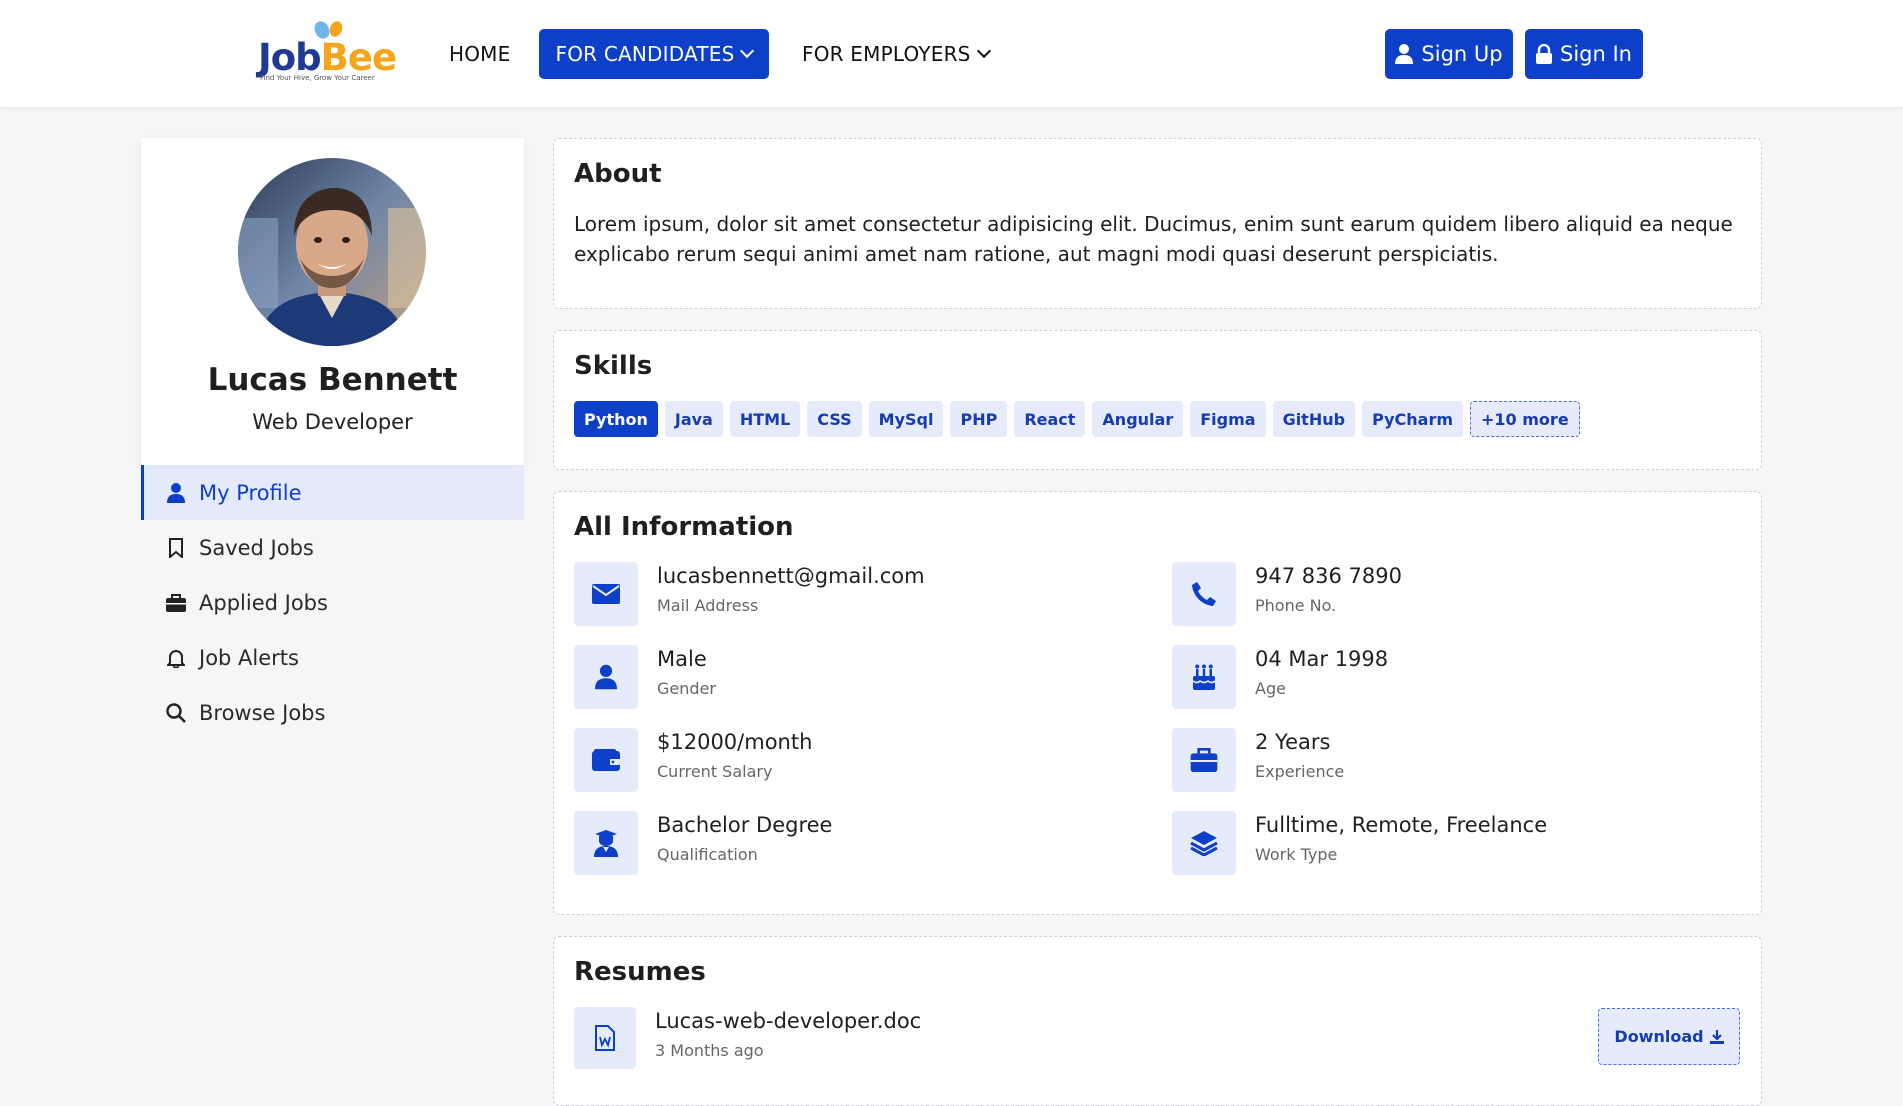 This screenshot has width=1903, height=1106. I want to click on profile-name: Lucas Bennett, so click(332, 380).